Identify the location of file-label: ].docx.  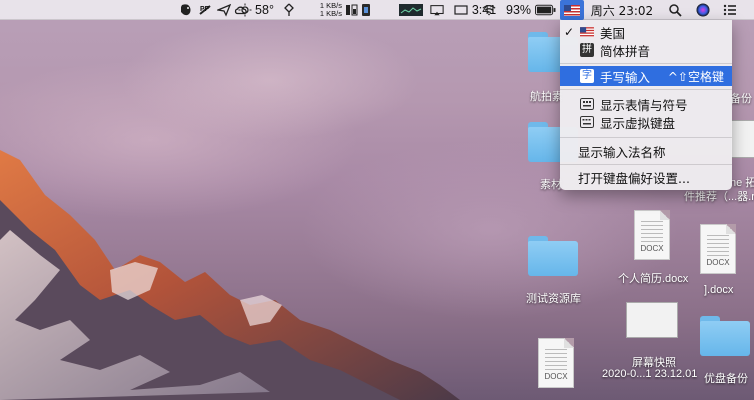
(719, 290).